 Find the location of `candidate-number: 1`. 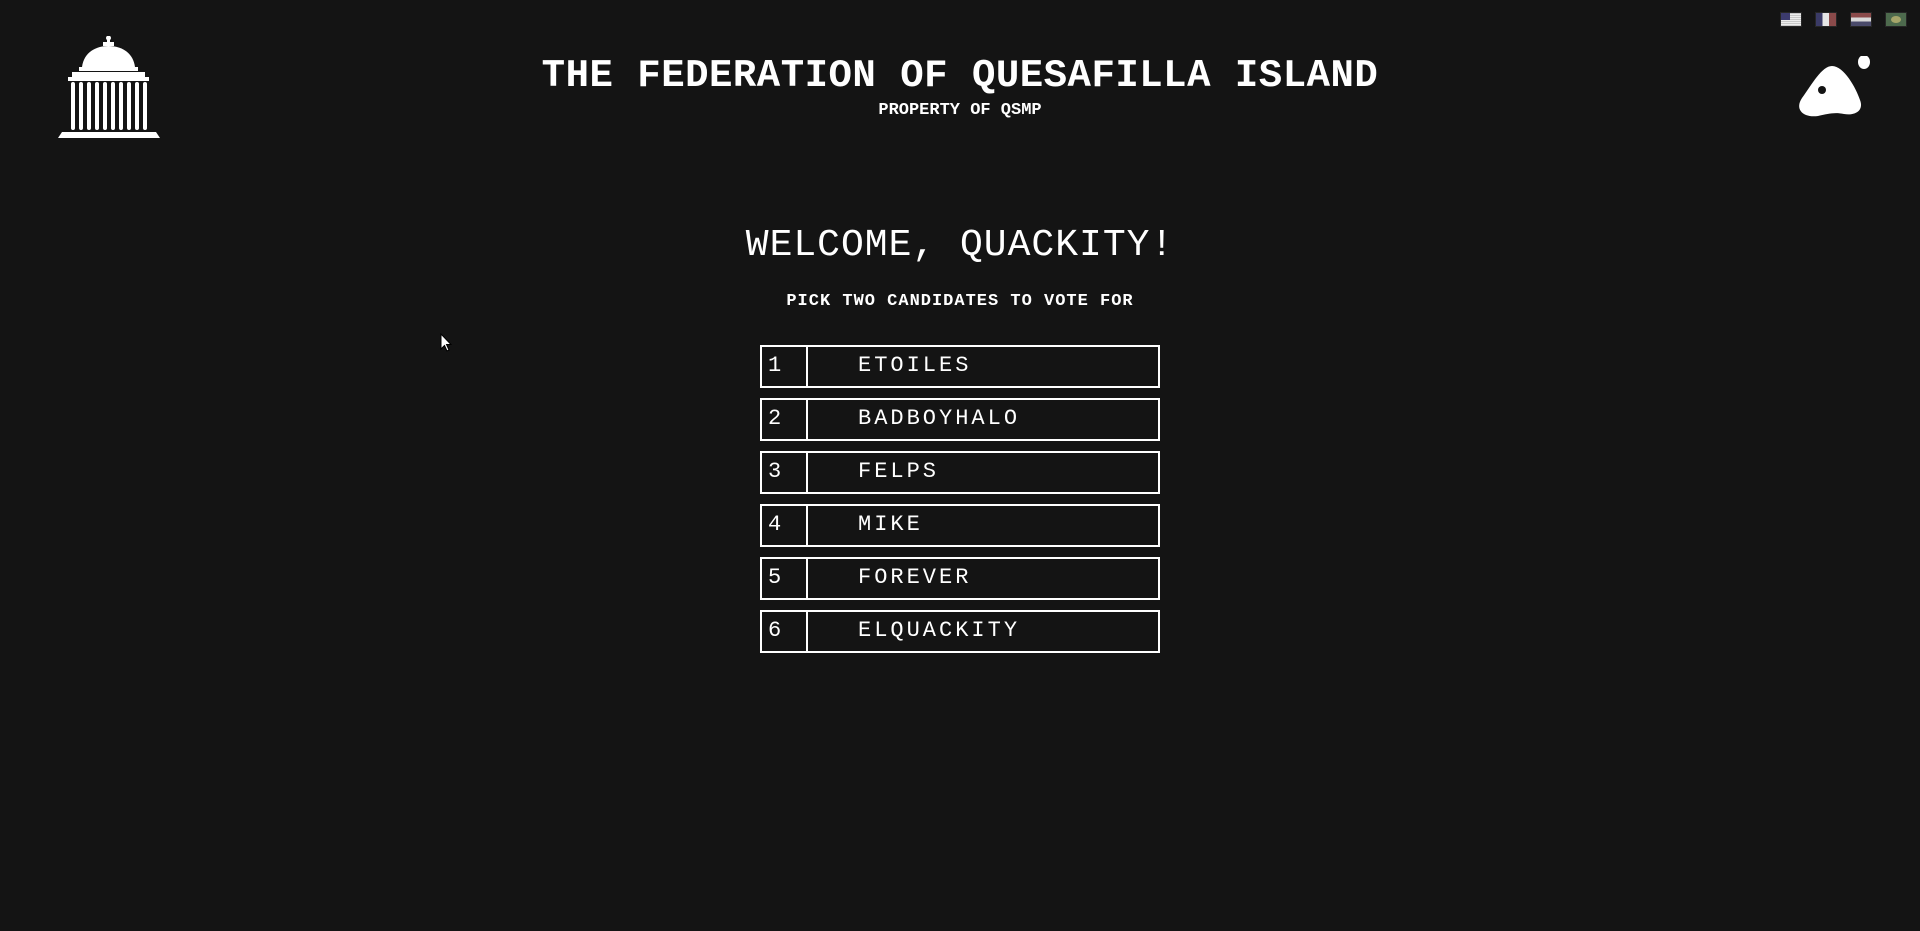

candidate-number: 1 is located at coordinates (785, 366).